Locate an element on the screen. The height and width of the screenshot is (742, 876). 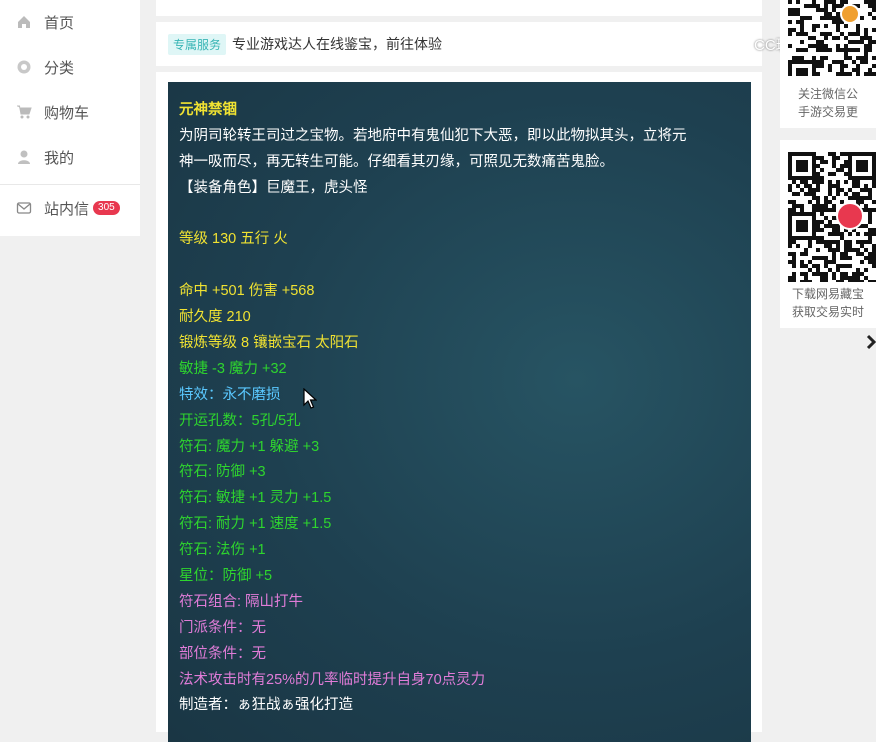
item-star-position: 星位：防御 +5 is located at coordinates (226, 576).